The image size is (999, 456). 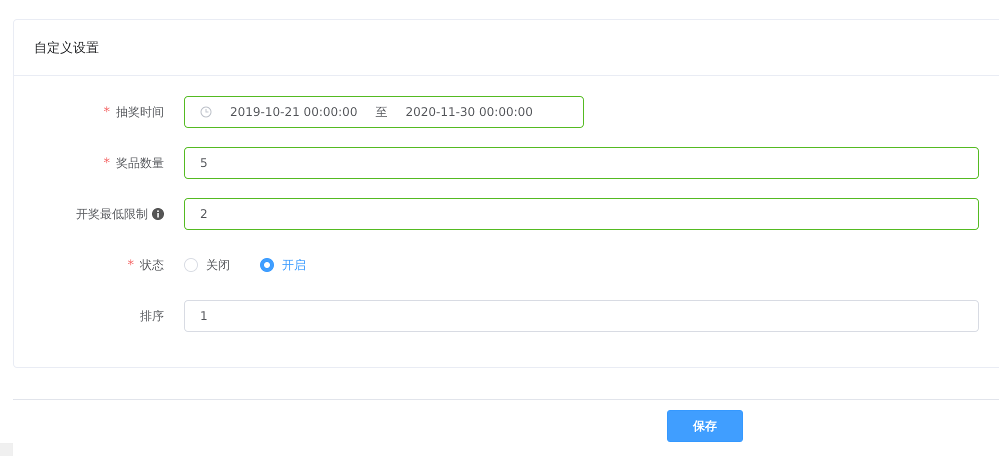 What do you see at coordinates (140, 163) in the screenshot?
I see `field-label: 奖品数量` at bounding box center [140, 163].